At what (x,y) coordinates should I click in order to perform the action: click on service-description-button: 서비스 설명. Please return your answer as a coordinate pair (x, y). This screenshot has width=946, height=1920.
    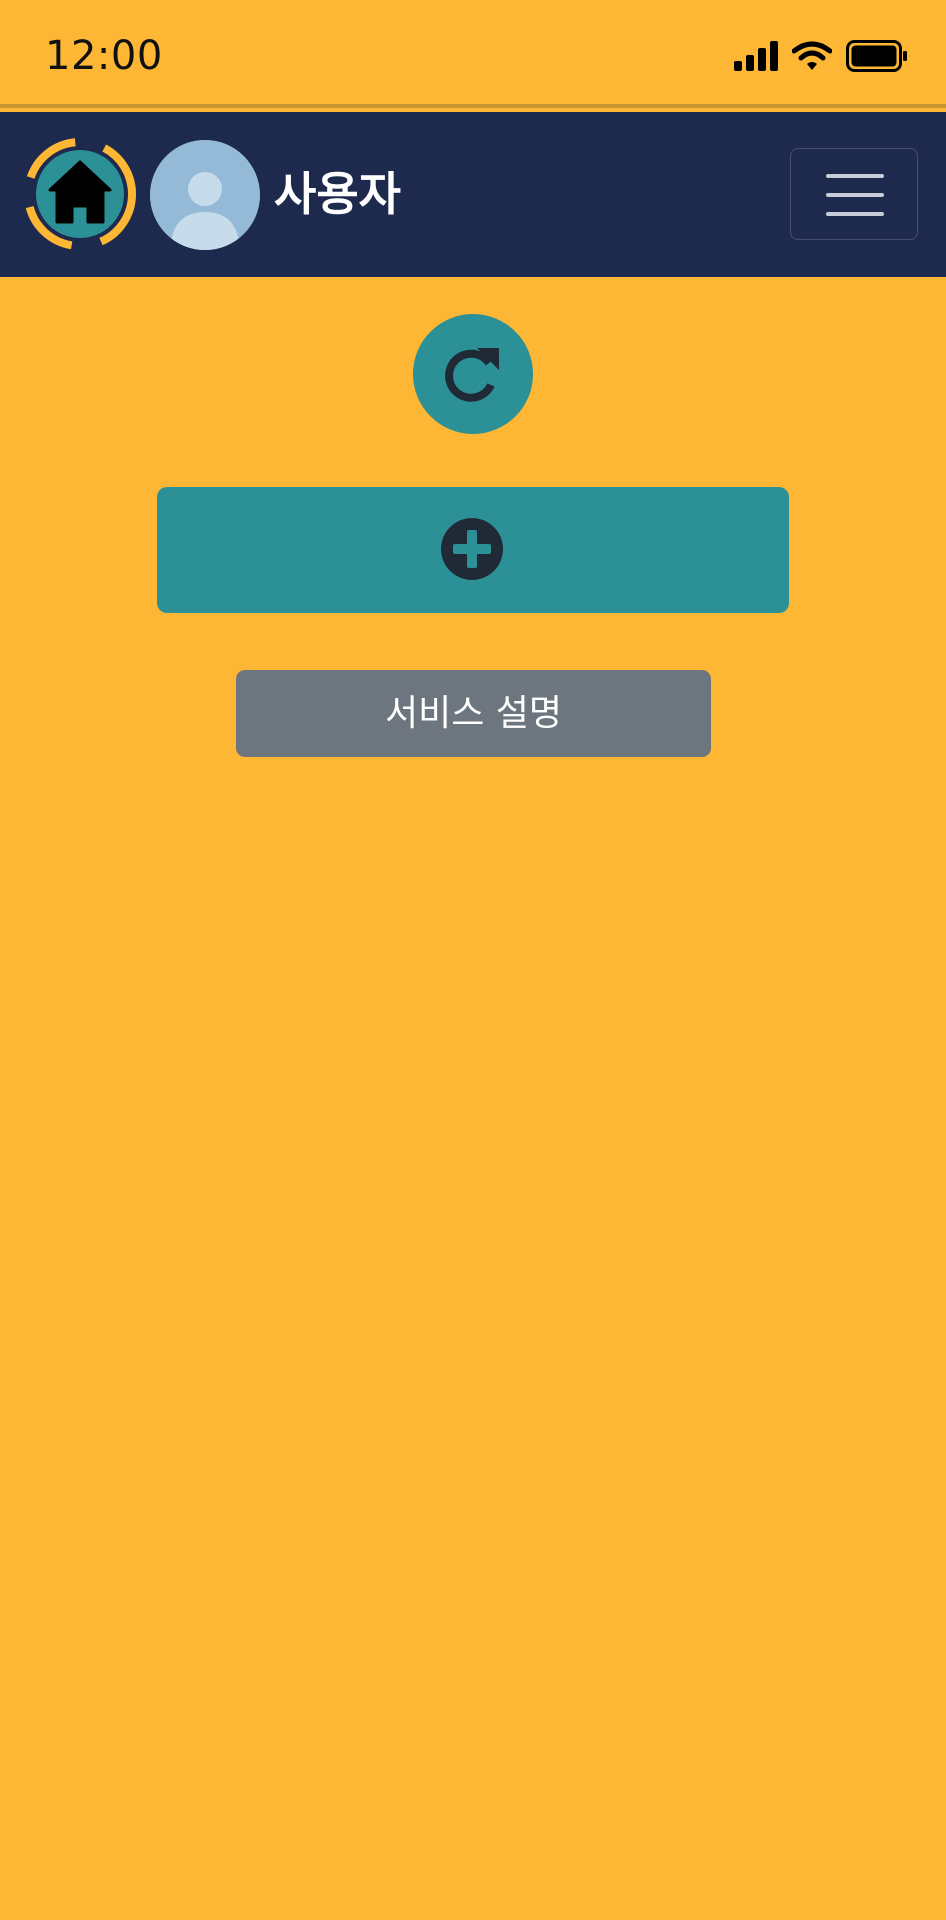
    Looking at the image, I should click on (473, 713).